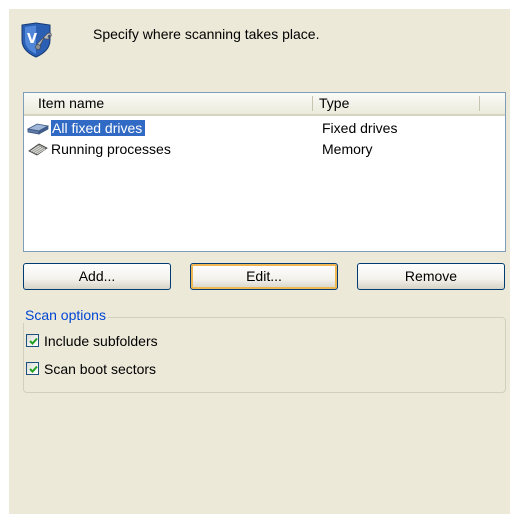  Describe the element at coordinates (334, 103) in the screenshot. I see `column-header-type: Type` at that location.